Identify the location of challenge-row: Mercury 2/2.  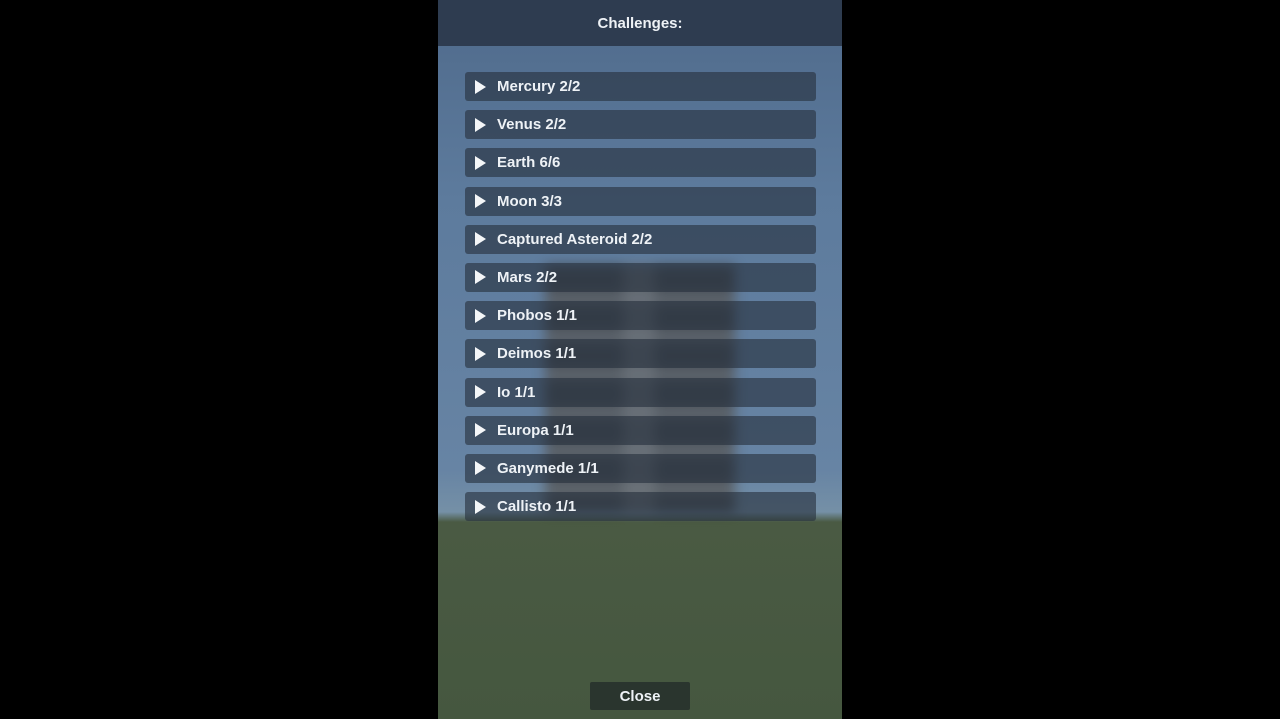
(640, 86).